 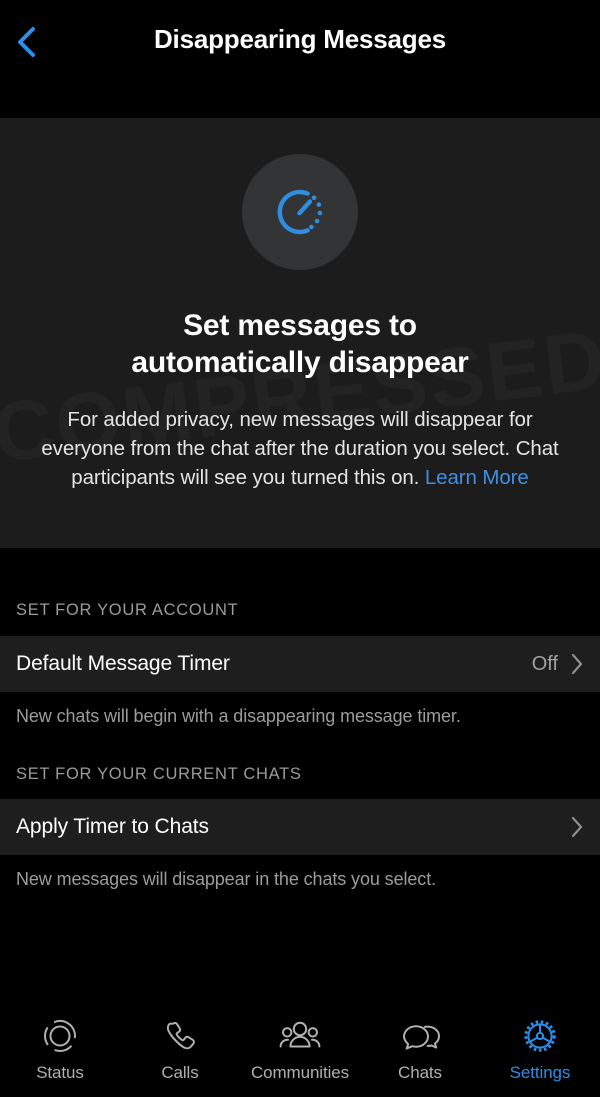 I want to click on disappearing-timer-icon, so click(x=300, y=212).